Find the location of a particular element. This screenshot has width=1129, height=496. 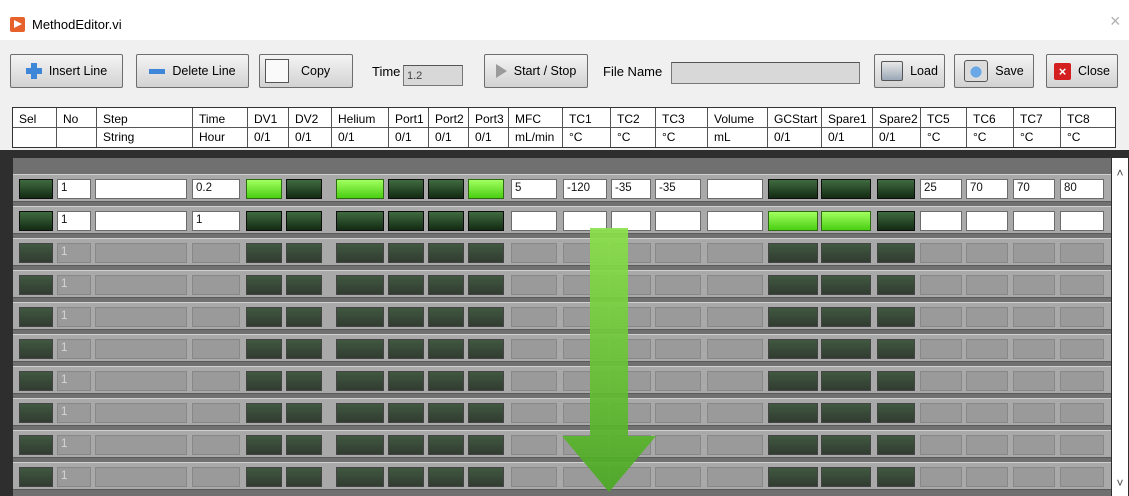

scroll-up-arrow-icon: ˄ is located at coordinates (1120, 173).